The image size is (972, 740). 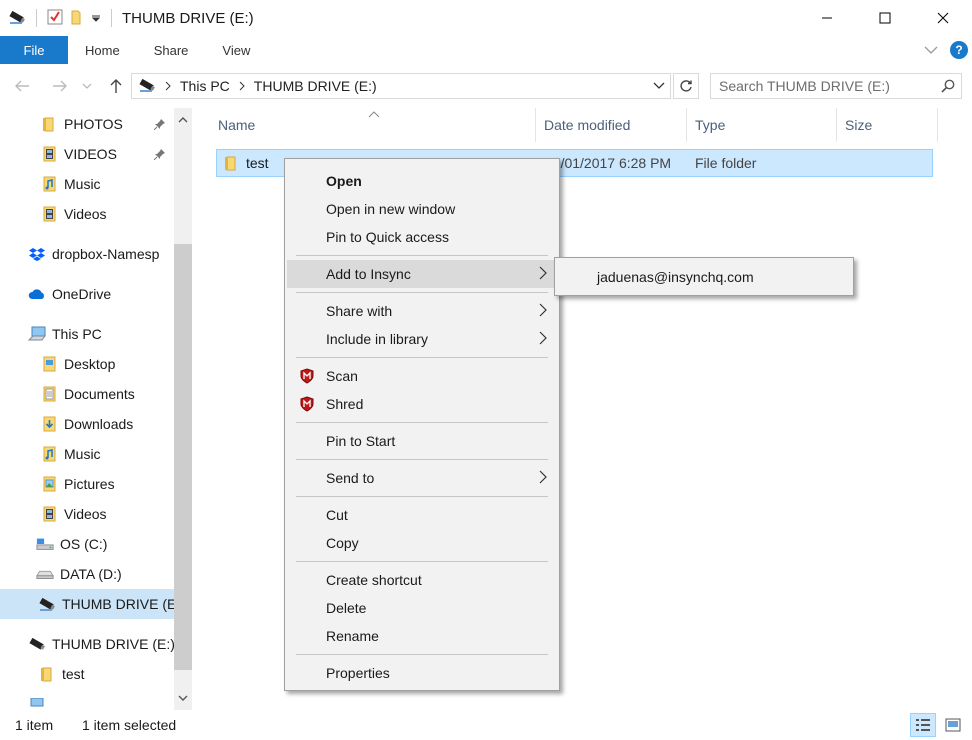 What do you see at coordinates (659, 86) in the screenshot?
I see `address-dropdown-button` at bounding box center [659, 86].